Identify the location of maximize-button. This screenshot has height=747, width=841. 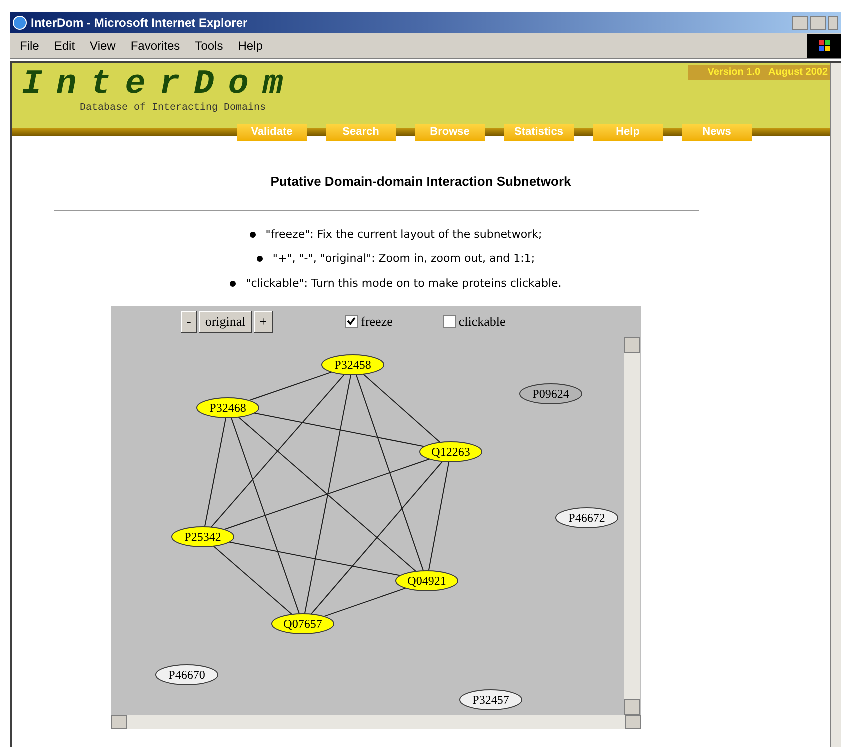
(818, 23).